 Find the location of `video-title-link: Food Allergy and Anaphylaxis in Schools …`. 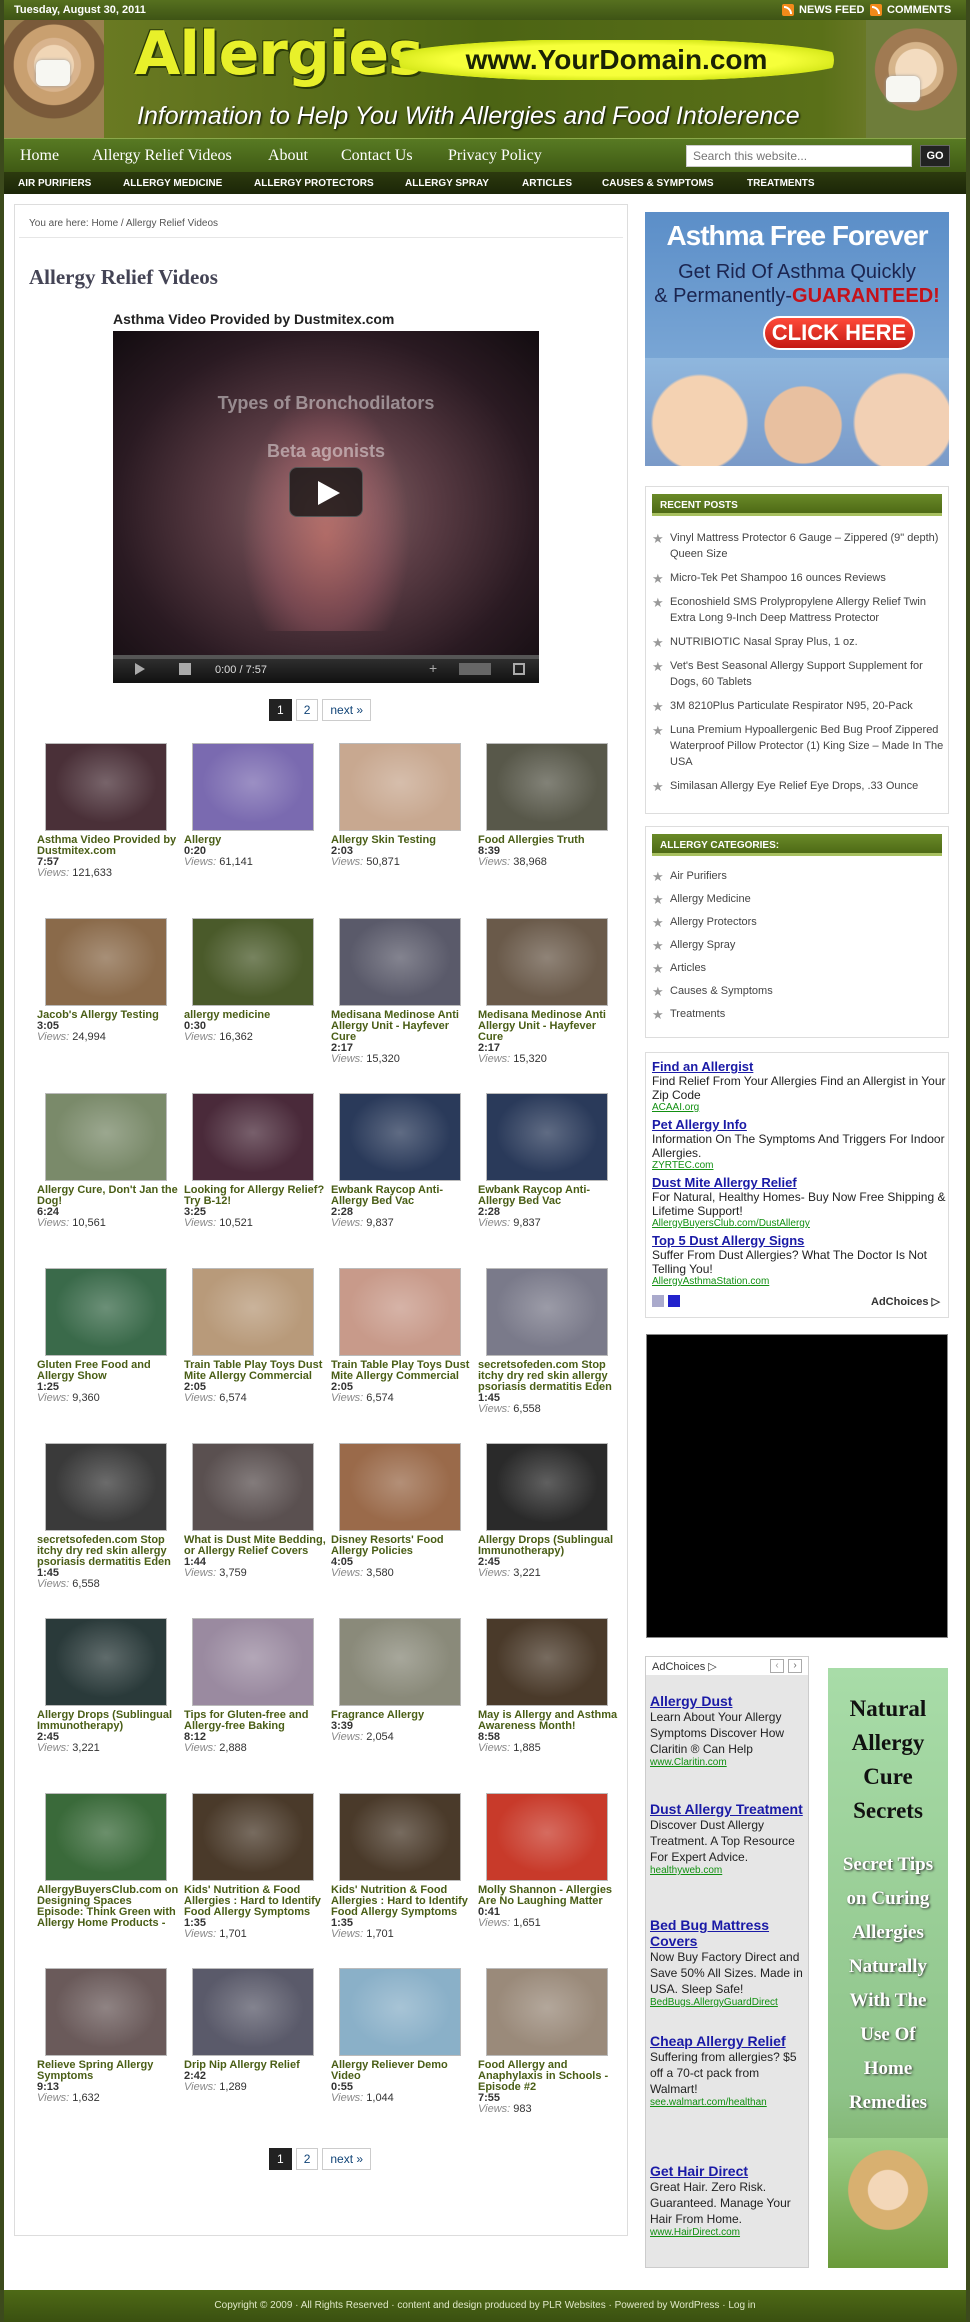

video-title-link: Food Allergy and Anaphylaxis in Schools … is located at coordinates (549, 2076).